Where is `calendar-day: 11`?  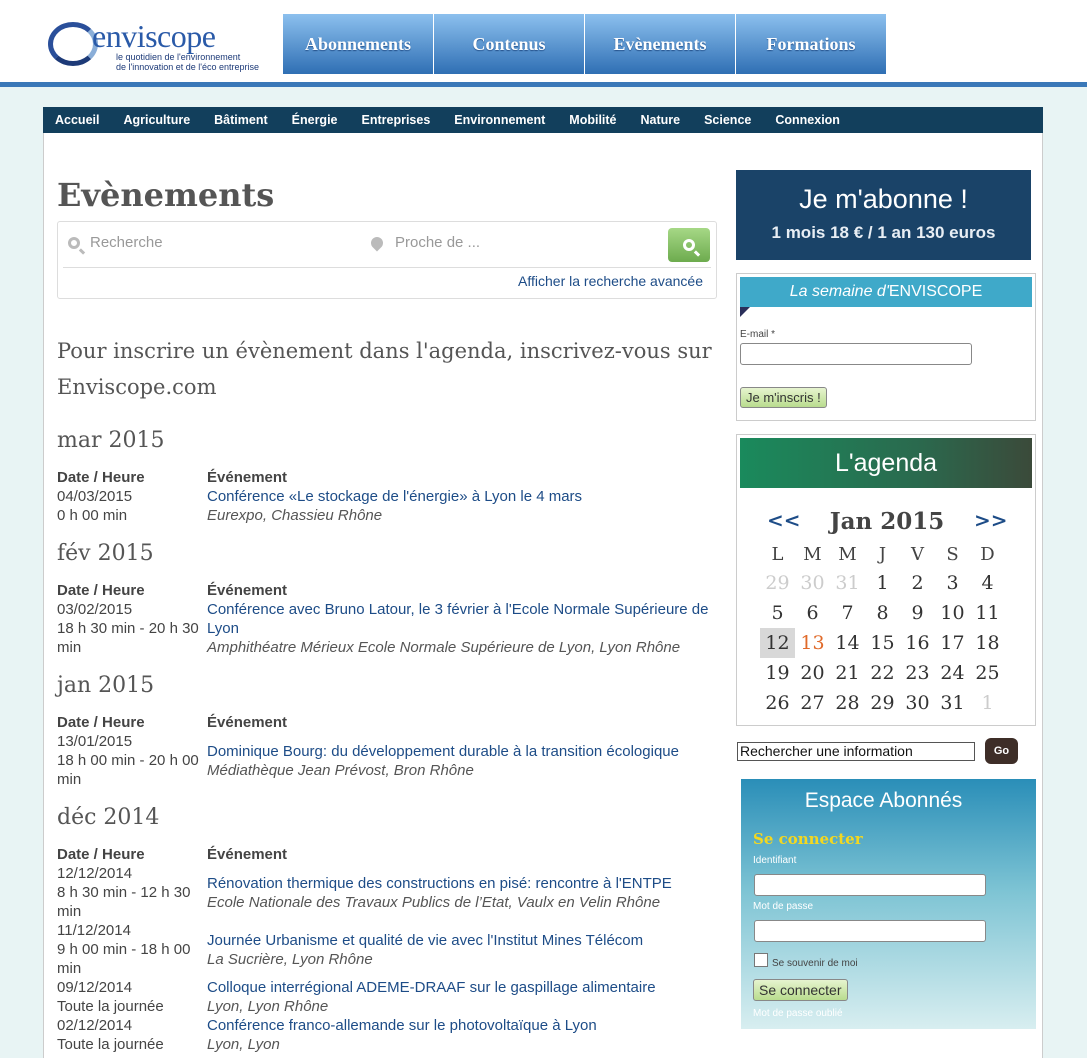 calendar-day: 11 is located at coordinates (987, 613).